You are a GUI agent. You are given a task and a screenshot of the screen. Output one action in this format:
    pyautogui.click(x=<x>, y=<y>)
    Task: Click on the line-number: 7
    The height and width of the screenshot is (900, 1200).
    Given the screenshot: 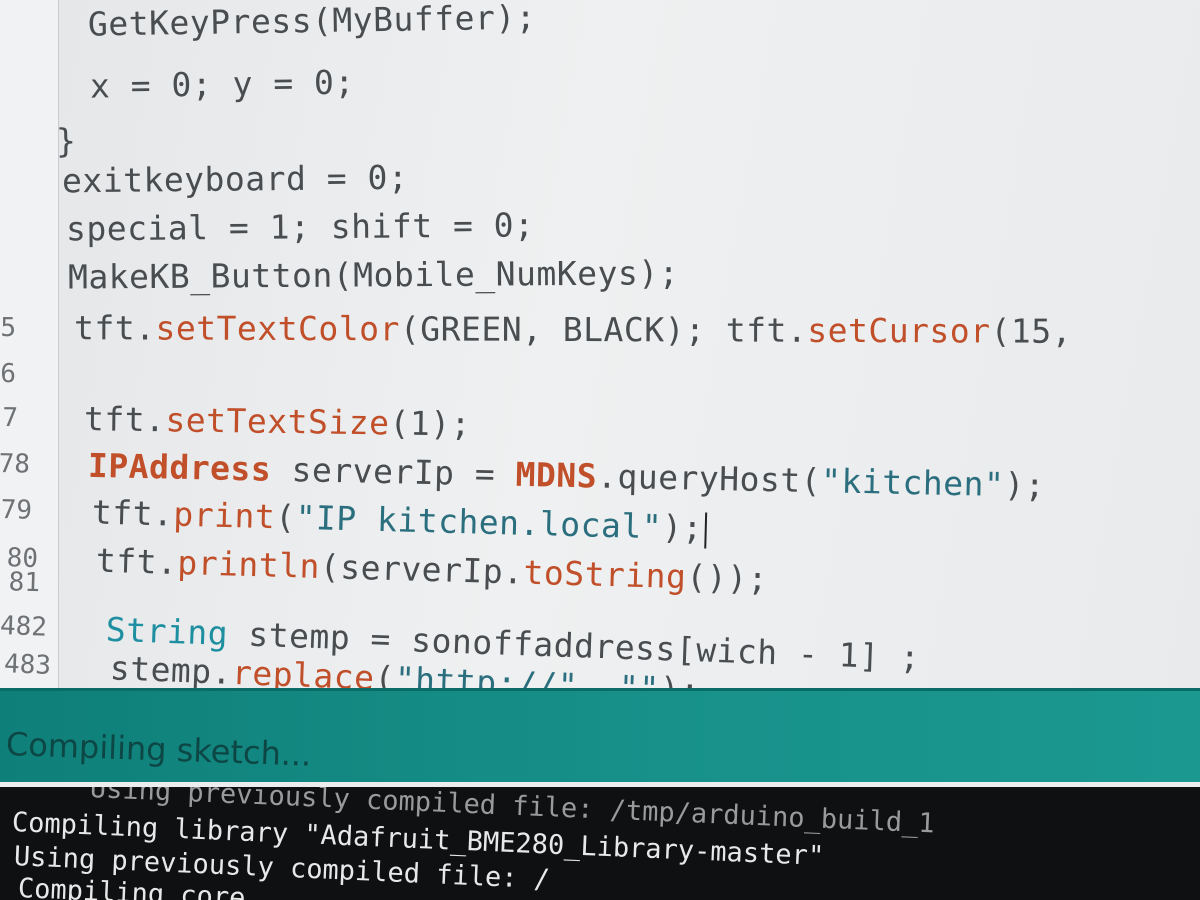 What is the action you would take?
    pyautogui.click(x=10, y=418)
    